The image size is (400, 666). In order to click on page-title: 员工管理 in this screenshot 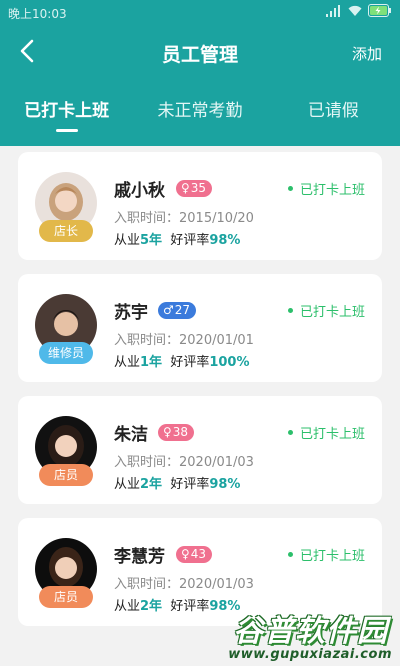, I will do `click(199, 55)`.